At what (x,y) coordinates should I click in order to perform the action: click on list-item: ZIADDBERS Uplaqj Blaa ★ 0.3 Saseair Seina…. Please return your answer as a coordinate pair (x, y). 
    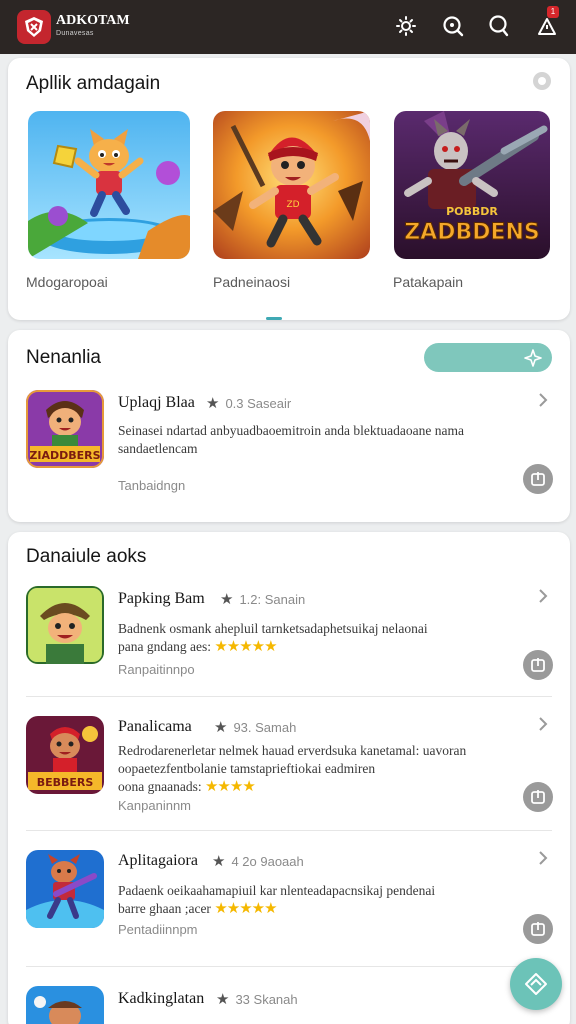
    Looking at the image, I should click on (289, 450).